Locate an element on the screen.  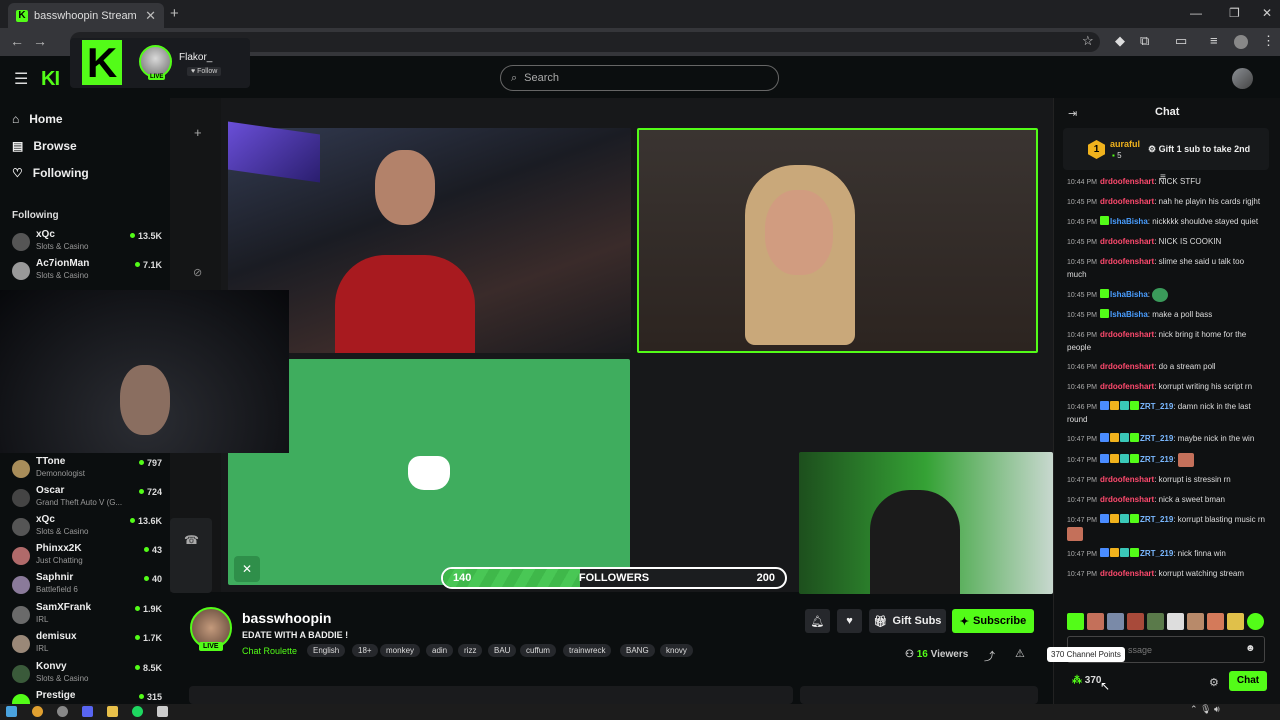
hangup-icon: ☎ is located at coordinates (191, 540).